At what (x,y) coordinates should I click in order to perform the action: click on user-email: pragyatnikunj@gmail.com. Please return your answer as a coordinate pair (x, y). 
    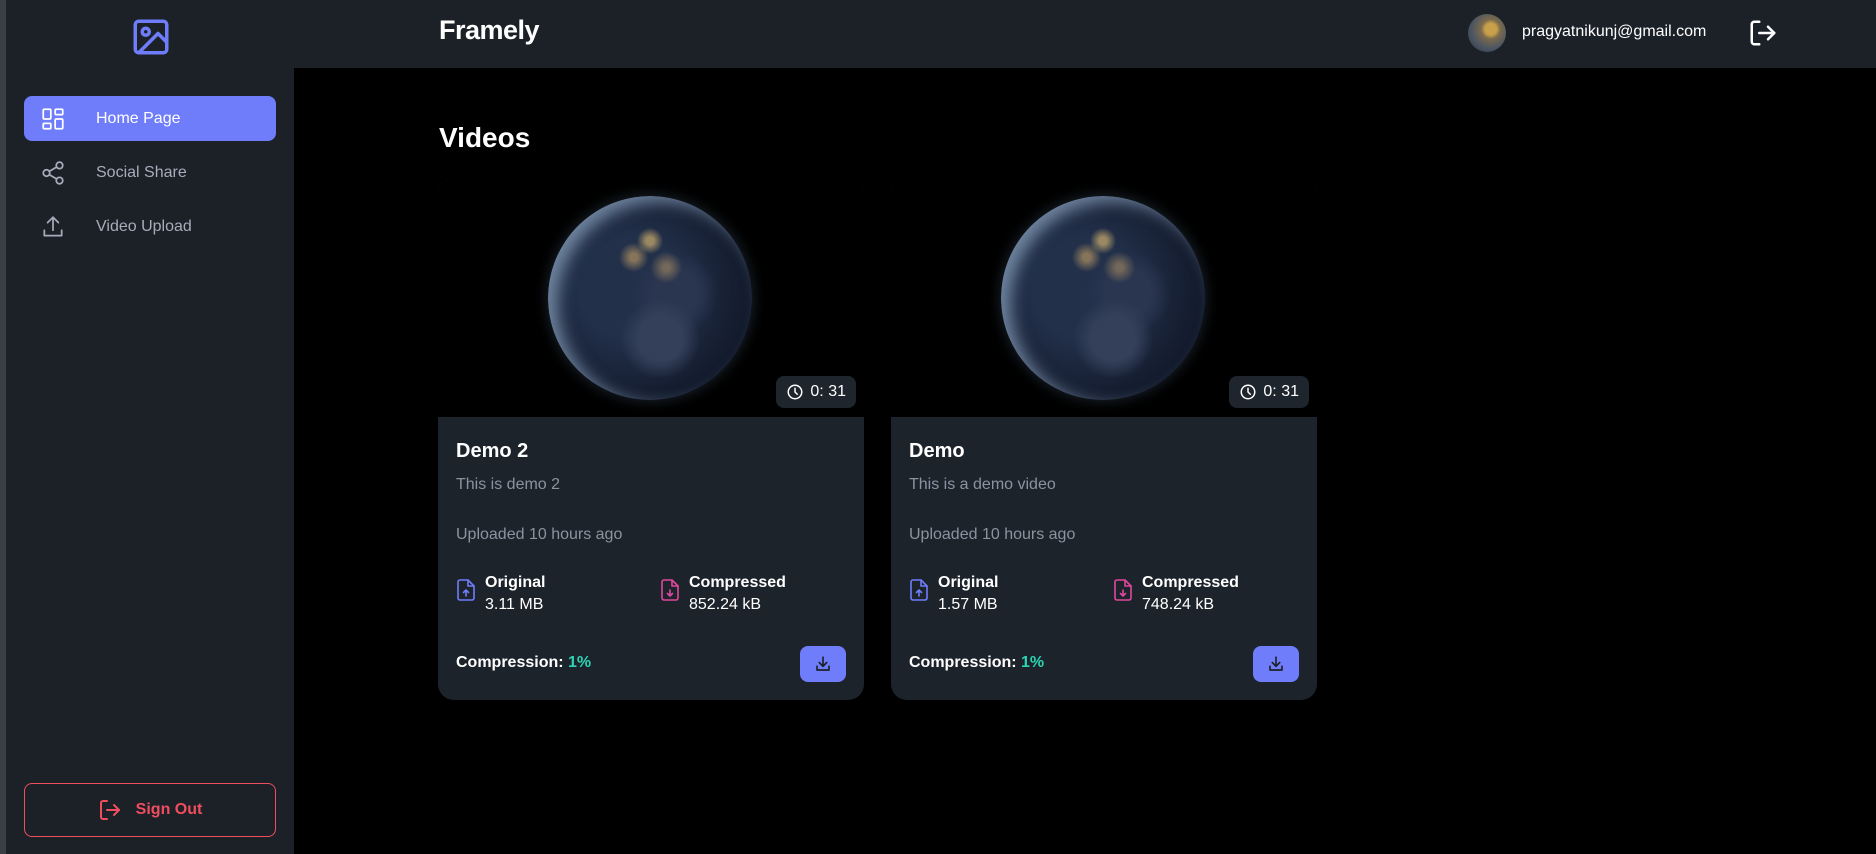
    Looking at the image, I should click on (1614, 31).